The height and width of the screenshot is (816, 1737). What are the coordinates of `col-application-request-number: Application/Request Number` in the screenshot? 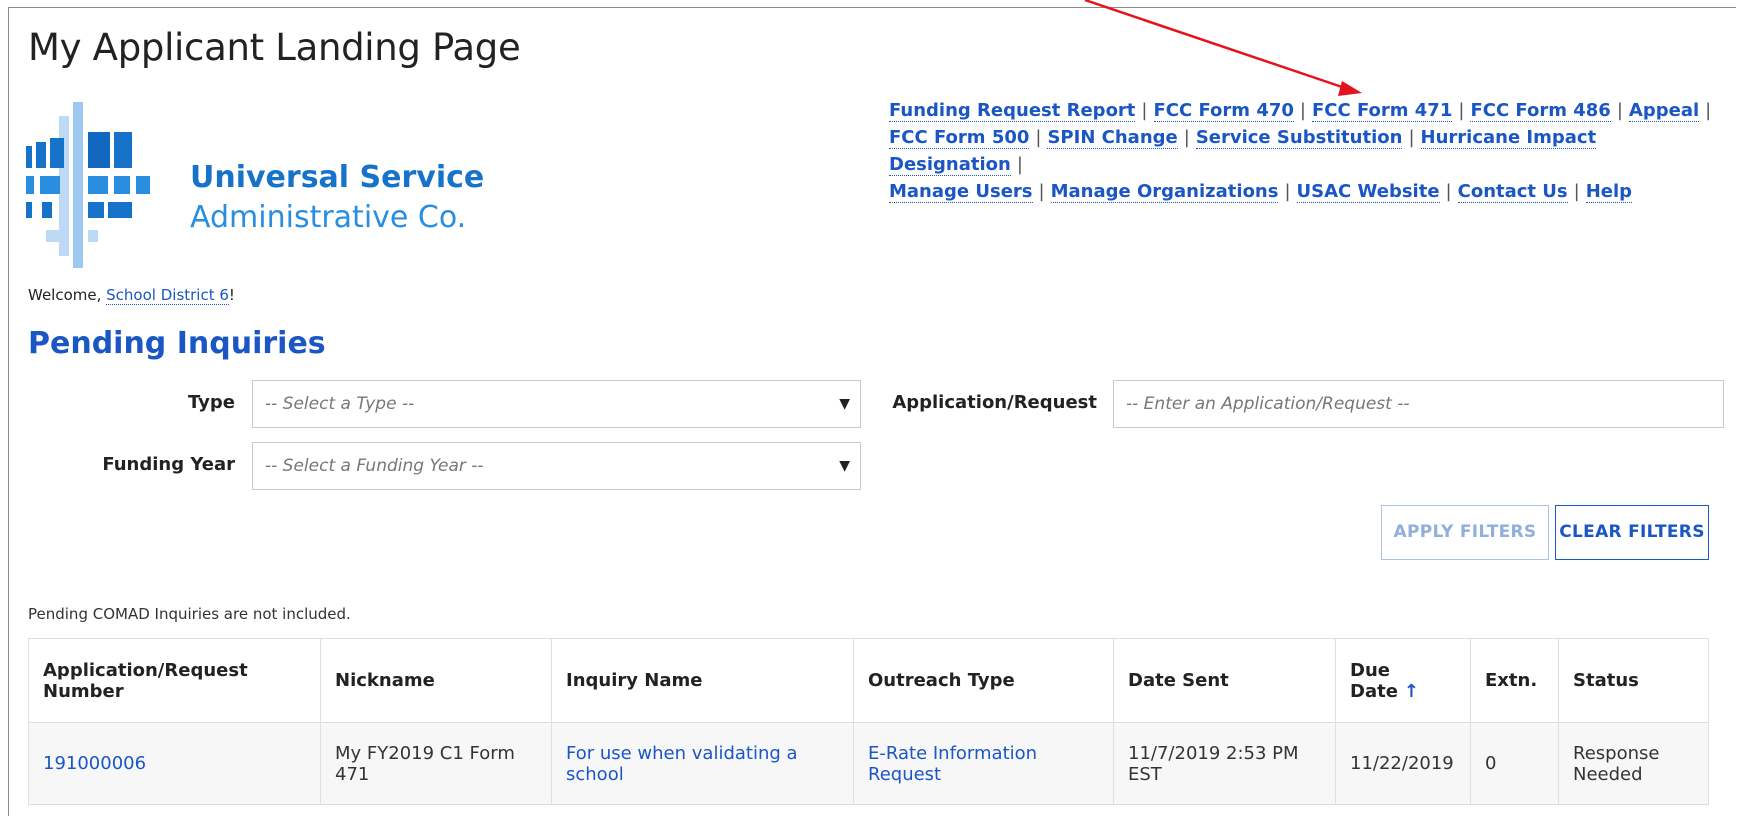 It's located at (174, 680).